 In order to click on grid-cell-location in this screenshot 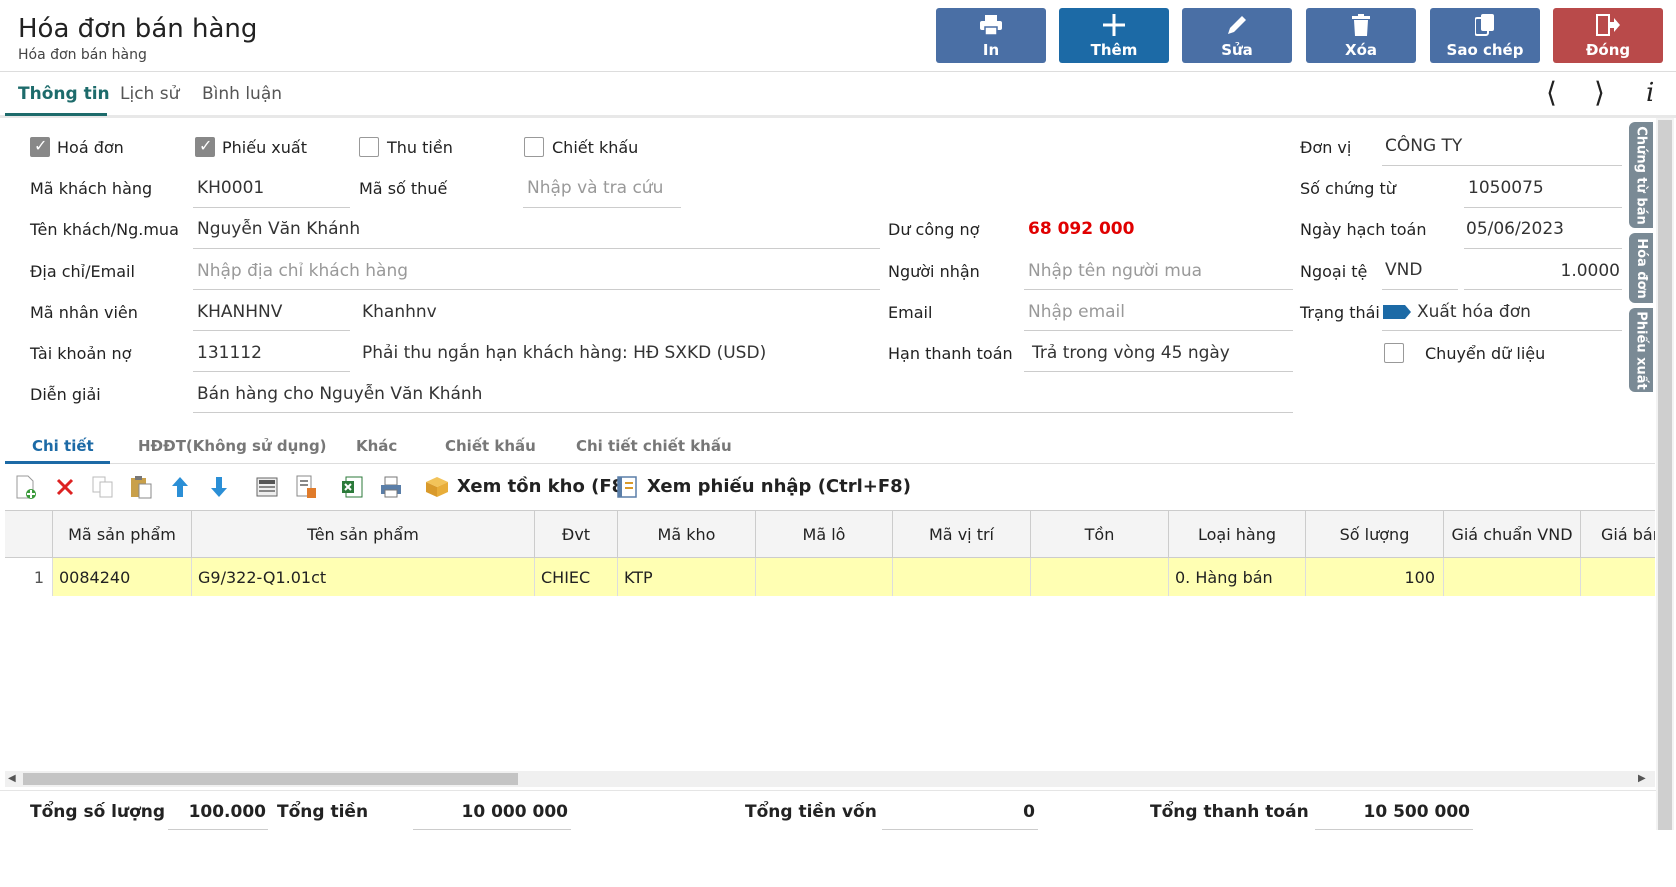, I will do `click(962, 577)`.